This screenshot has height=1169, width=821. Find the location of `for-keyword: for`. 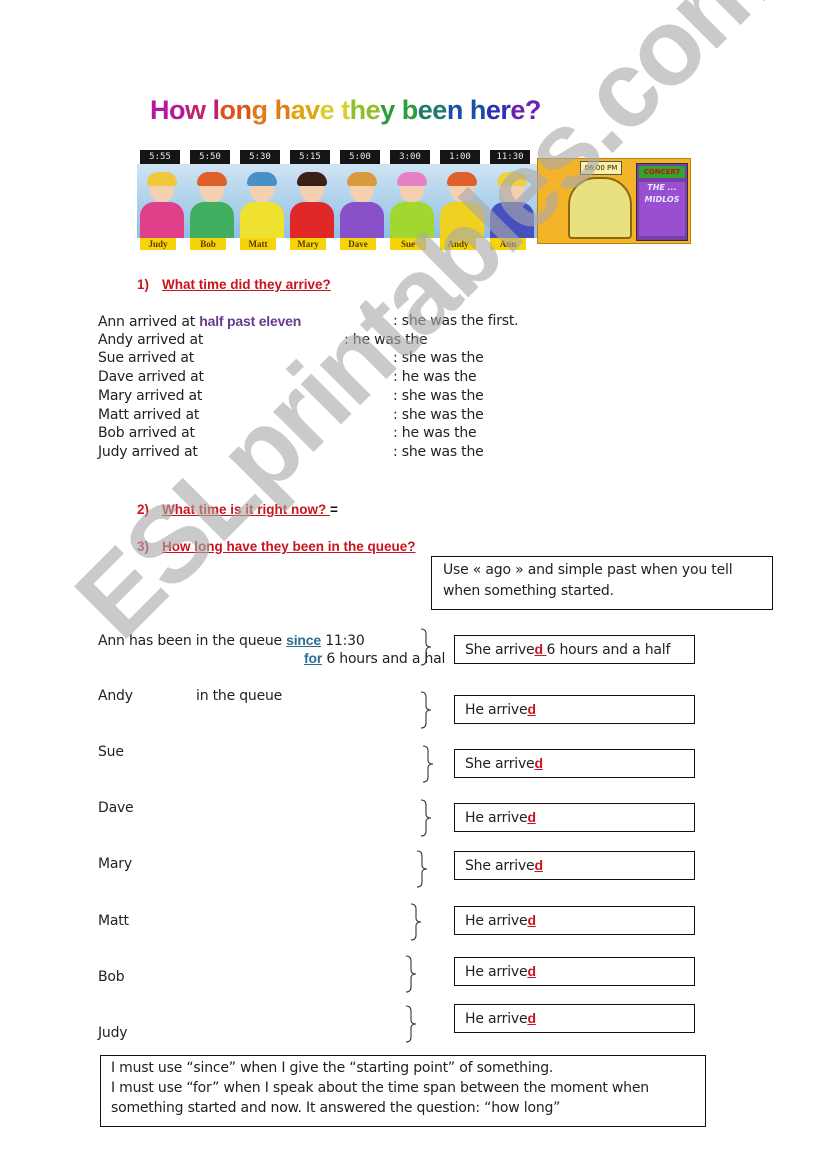

for-keyword: for is located at coordinates (313, 658).